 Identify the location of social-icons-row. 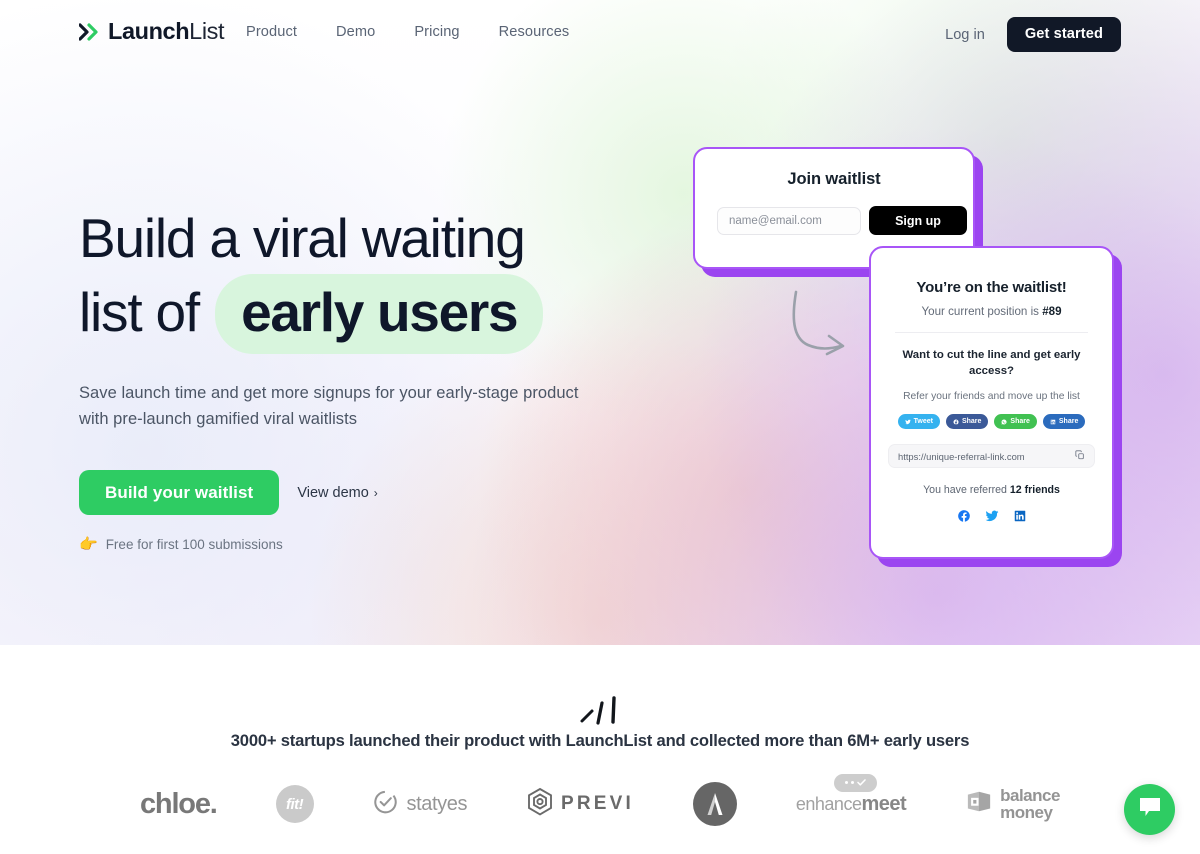
(991, 518).